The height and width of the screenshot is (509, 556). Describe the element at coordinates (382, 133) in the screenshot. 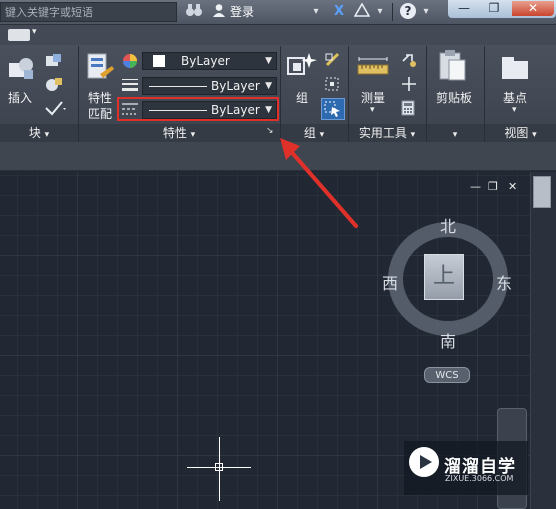

I see `utilities-panel-title-text: 实用工具` at that location.